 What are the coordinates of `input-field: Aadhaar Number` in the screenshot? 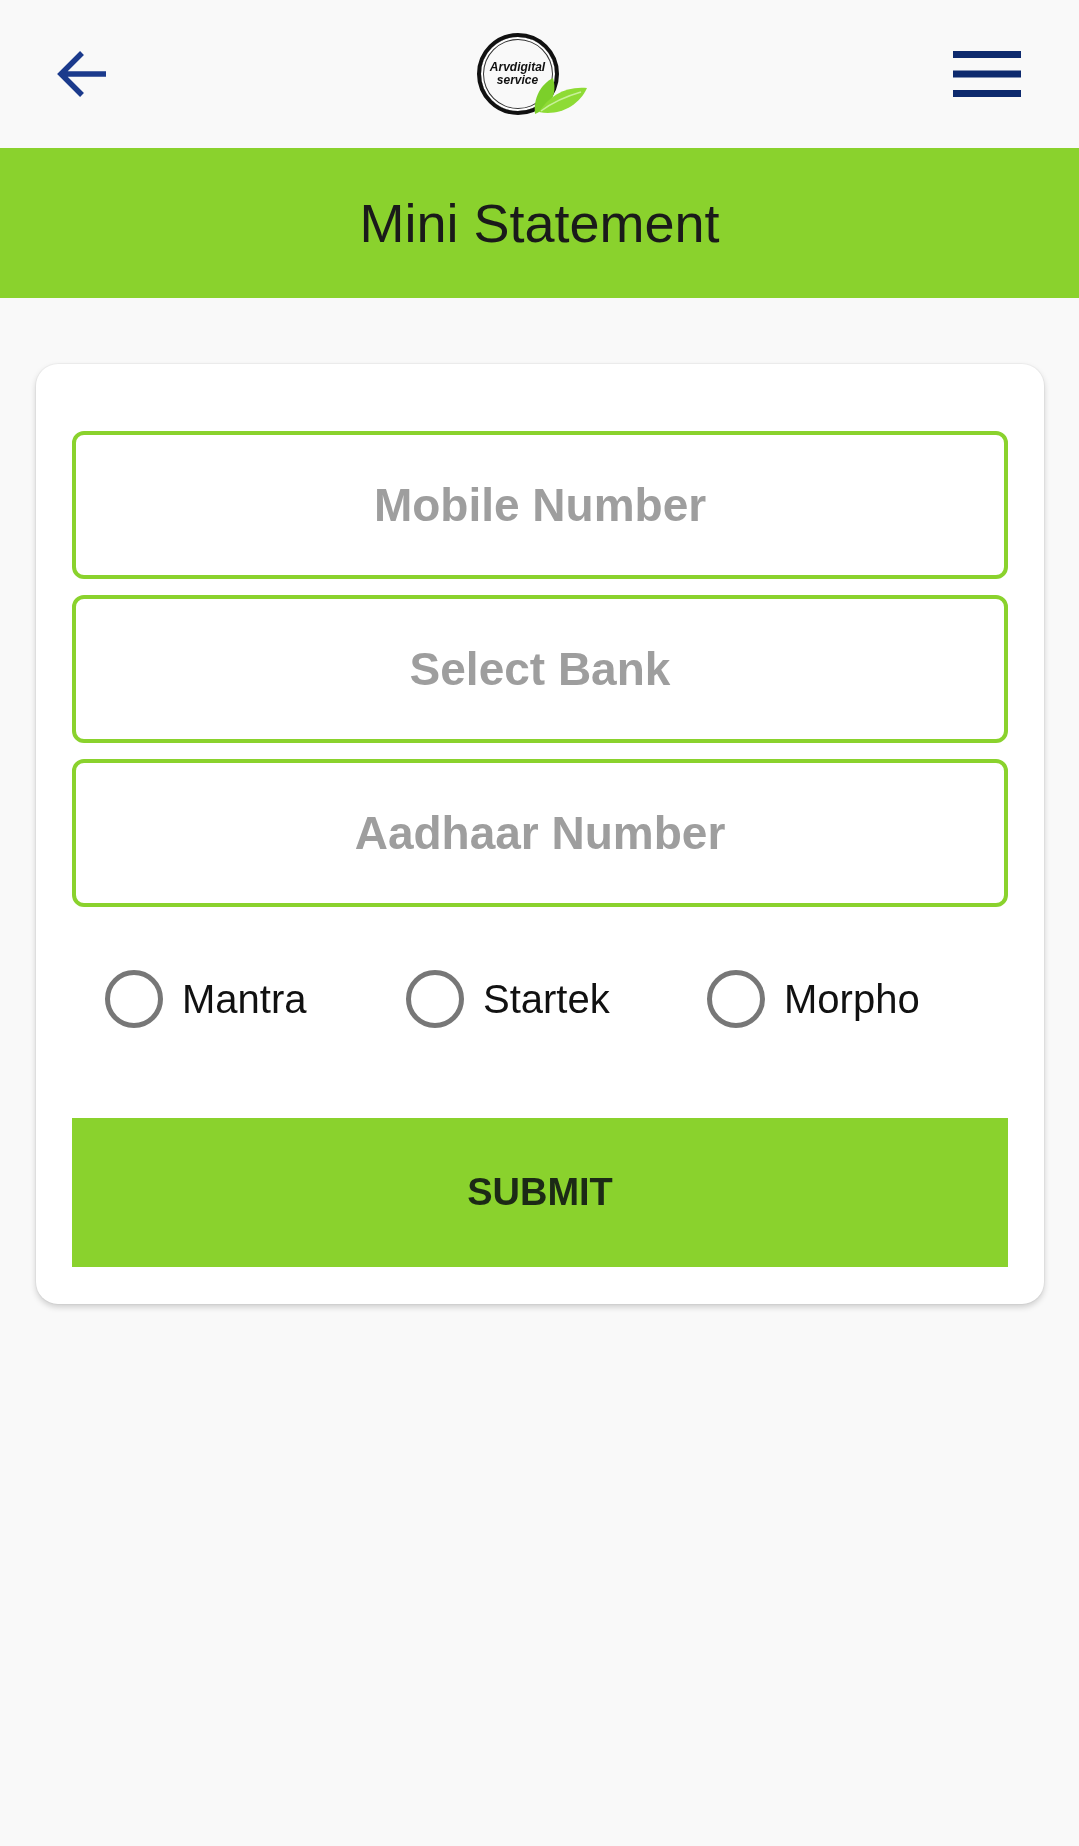 It's located at (540, 833).